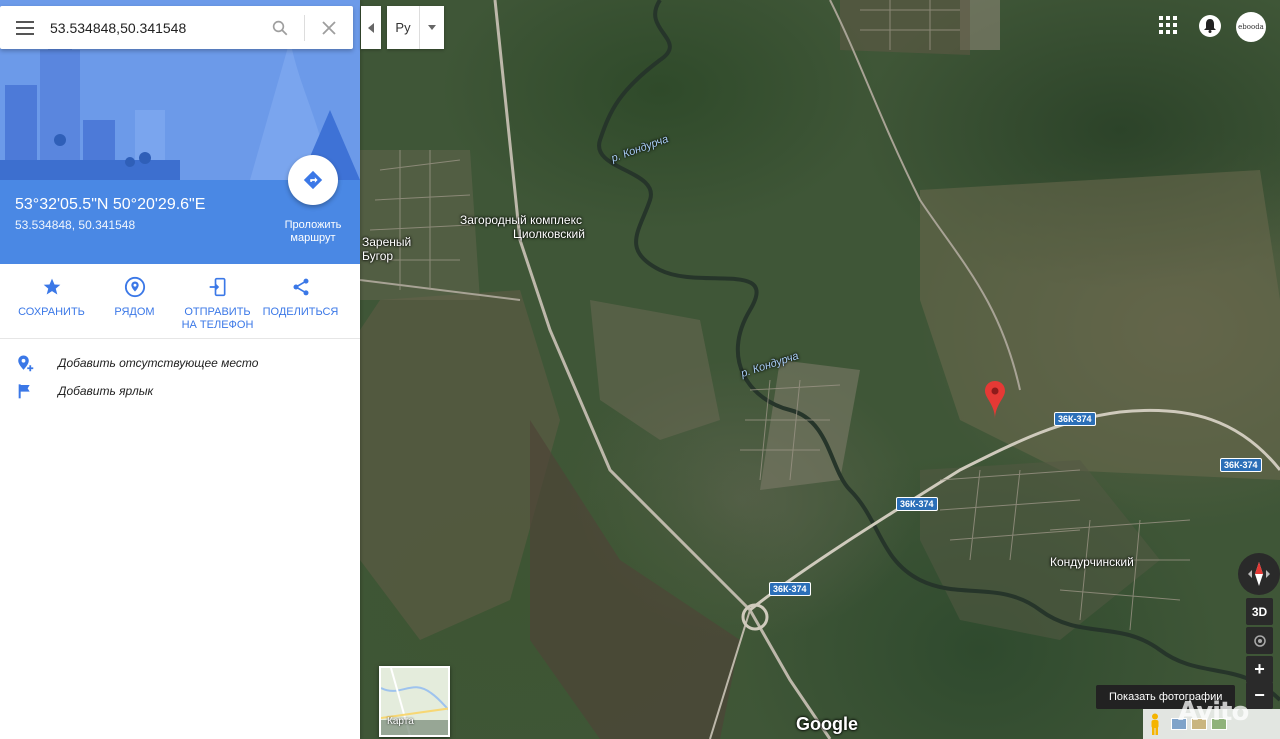  I want to click on add-label-item: Добавить ярлык, so click(180, 391).